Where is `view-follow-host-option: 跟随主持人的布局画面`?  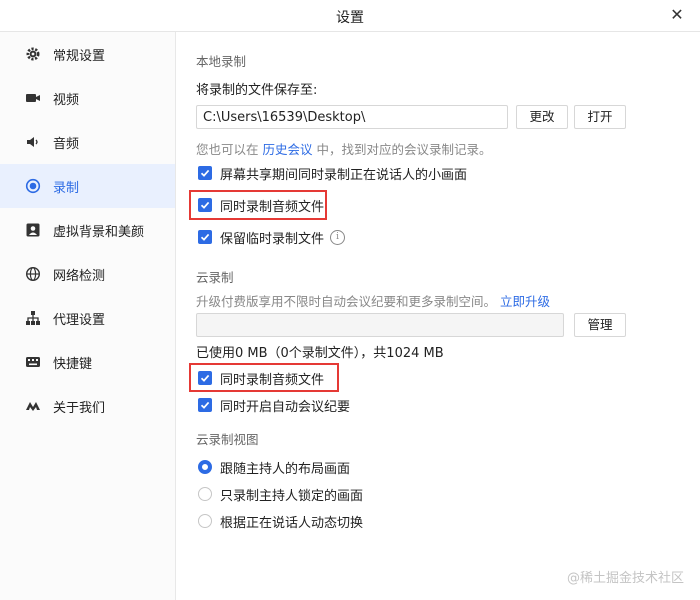
view-follow-host-option: 跟随主持人的布局画面 is located at coordinates (274, 467).